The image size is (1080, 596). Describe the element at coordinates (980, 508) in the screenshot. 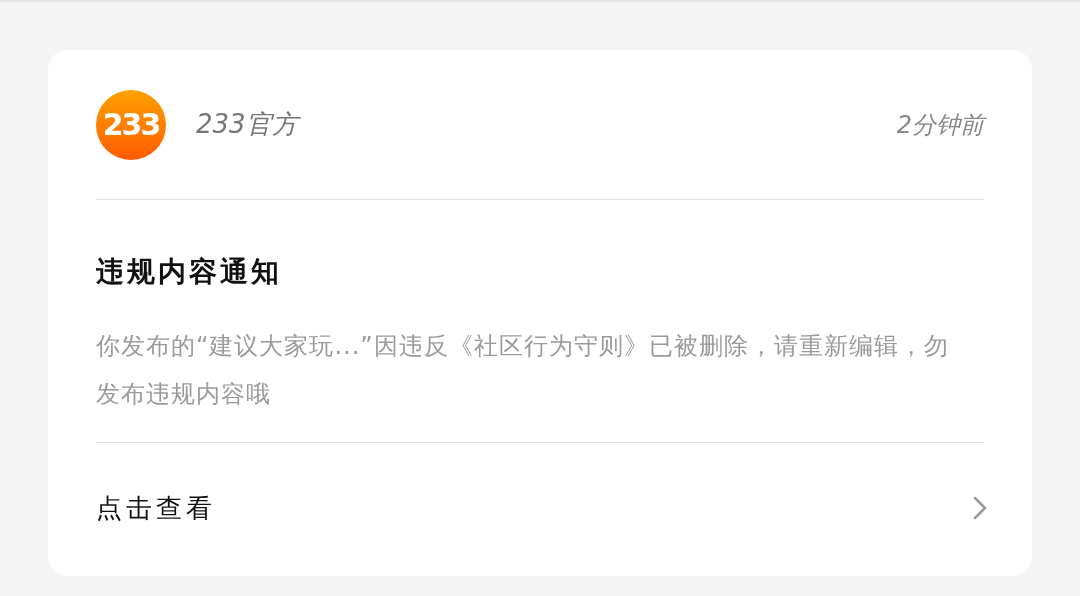

I see `chevron-right-icon` at that location.